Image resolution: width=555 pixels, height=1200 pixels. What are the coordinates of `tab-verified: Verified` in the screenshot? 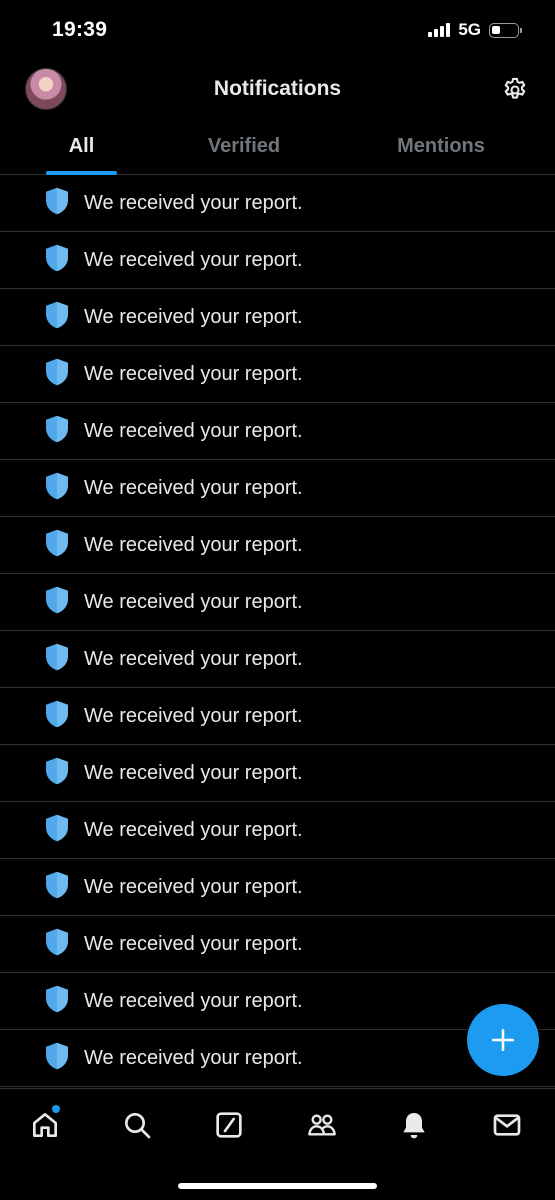 It's located at (244, 146).